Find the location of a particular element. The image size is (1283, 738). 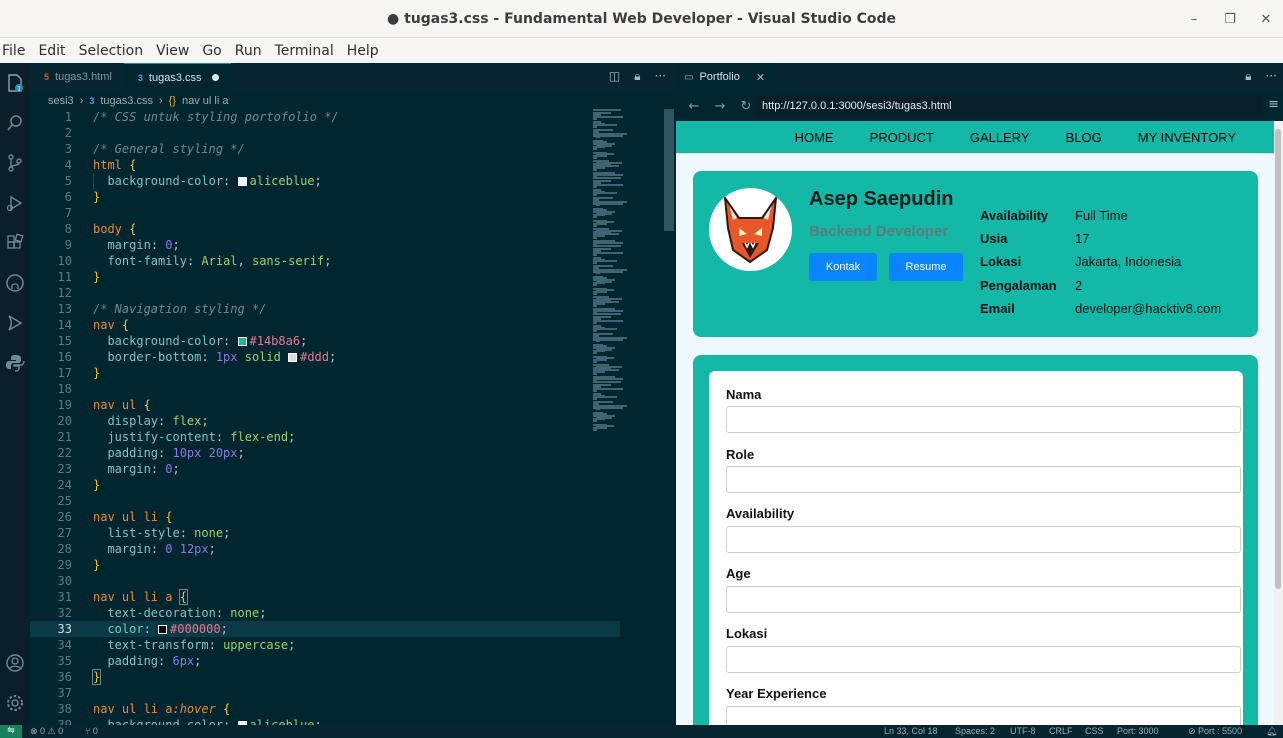

extensions-icon is located at coordinates (15, 243).